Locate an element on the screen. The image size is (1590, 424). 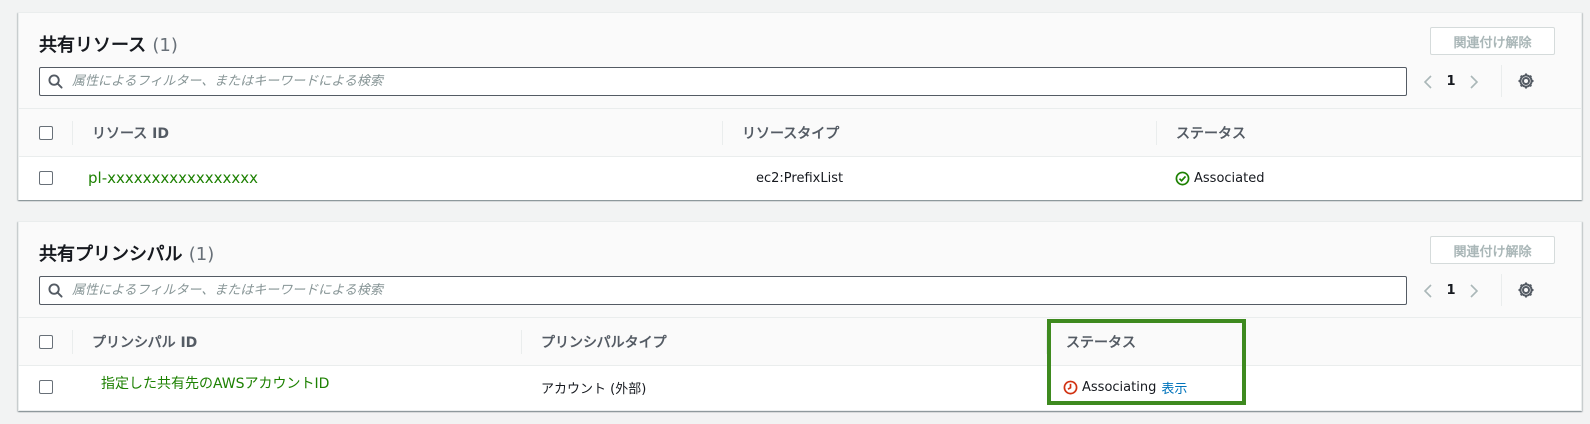
column-header-resource-type: リソースタイプ is located at coordinates (790, 133).